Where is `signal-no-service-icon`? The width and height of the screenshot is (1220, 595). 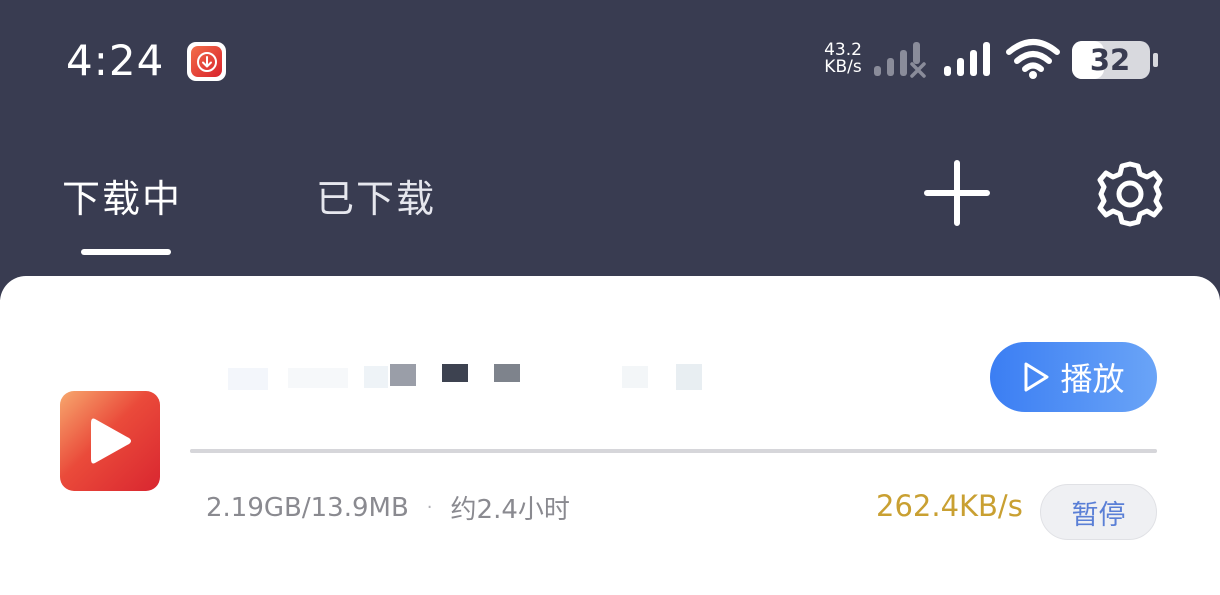 signal-no-service-icon is located at coordinates (900, 60).